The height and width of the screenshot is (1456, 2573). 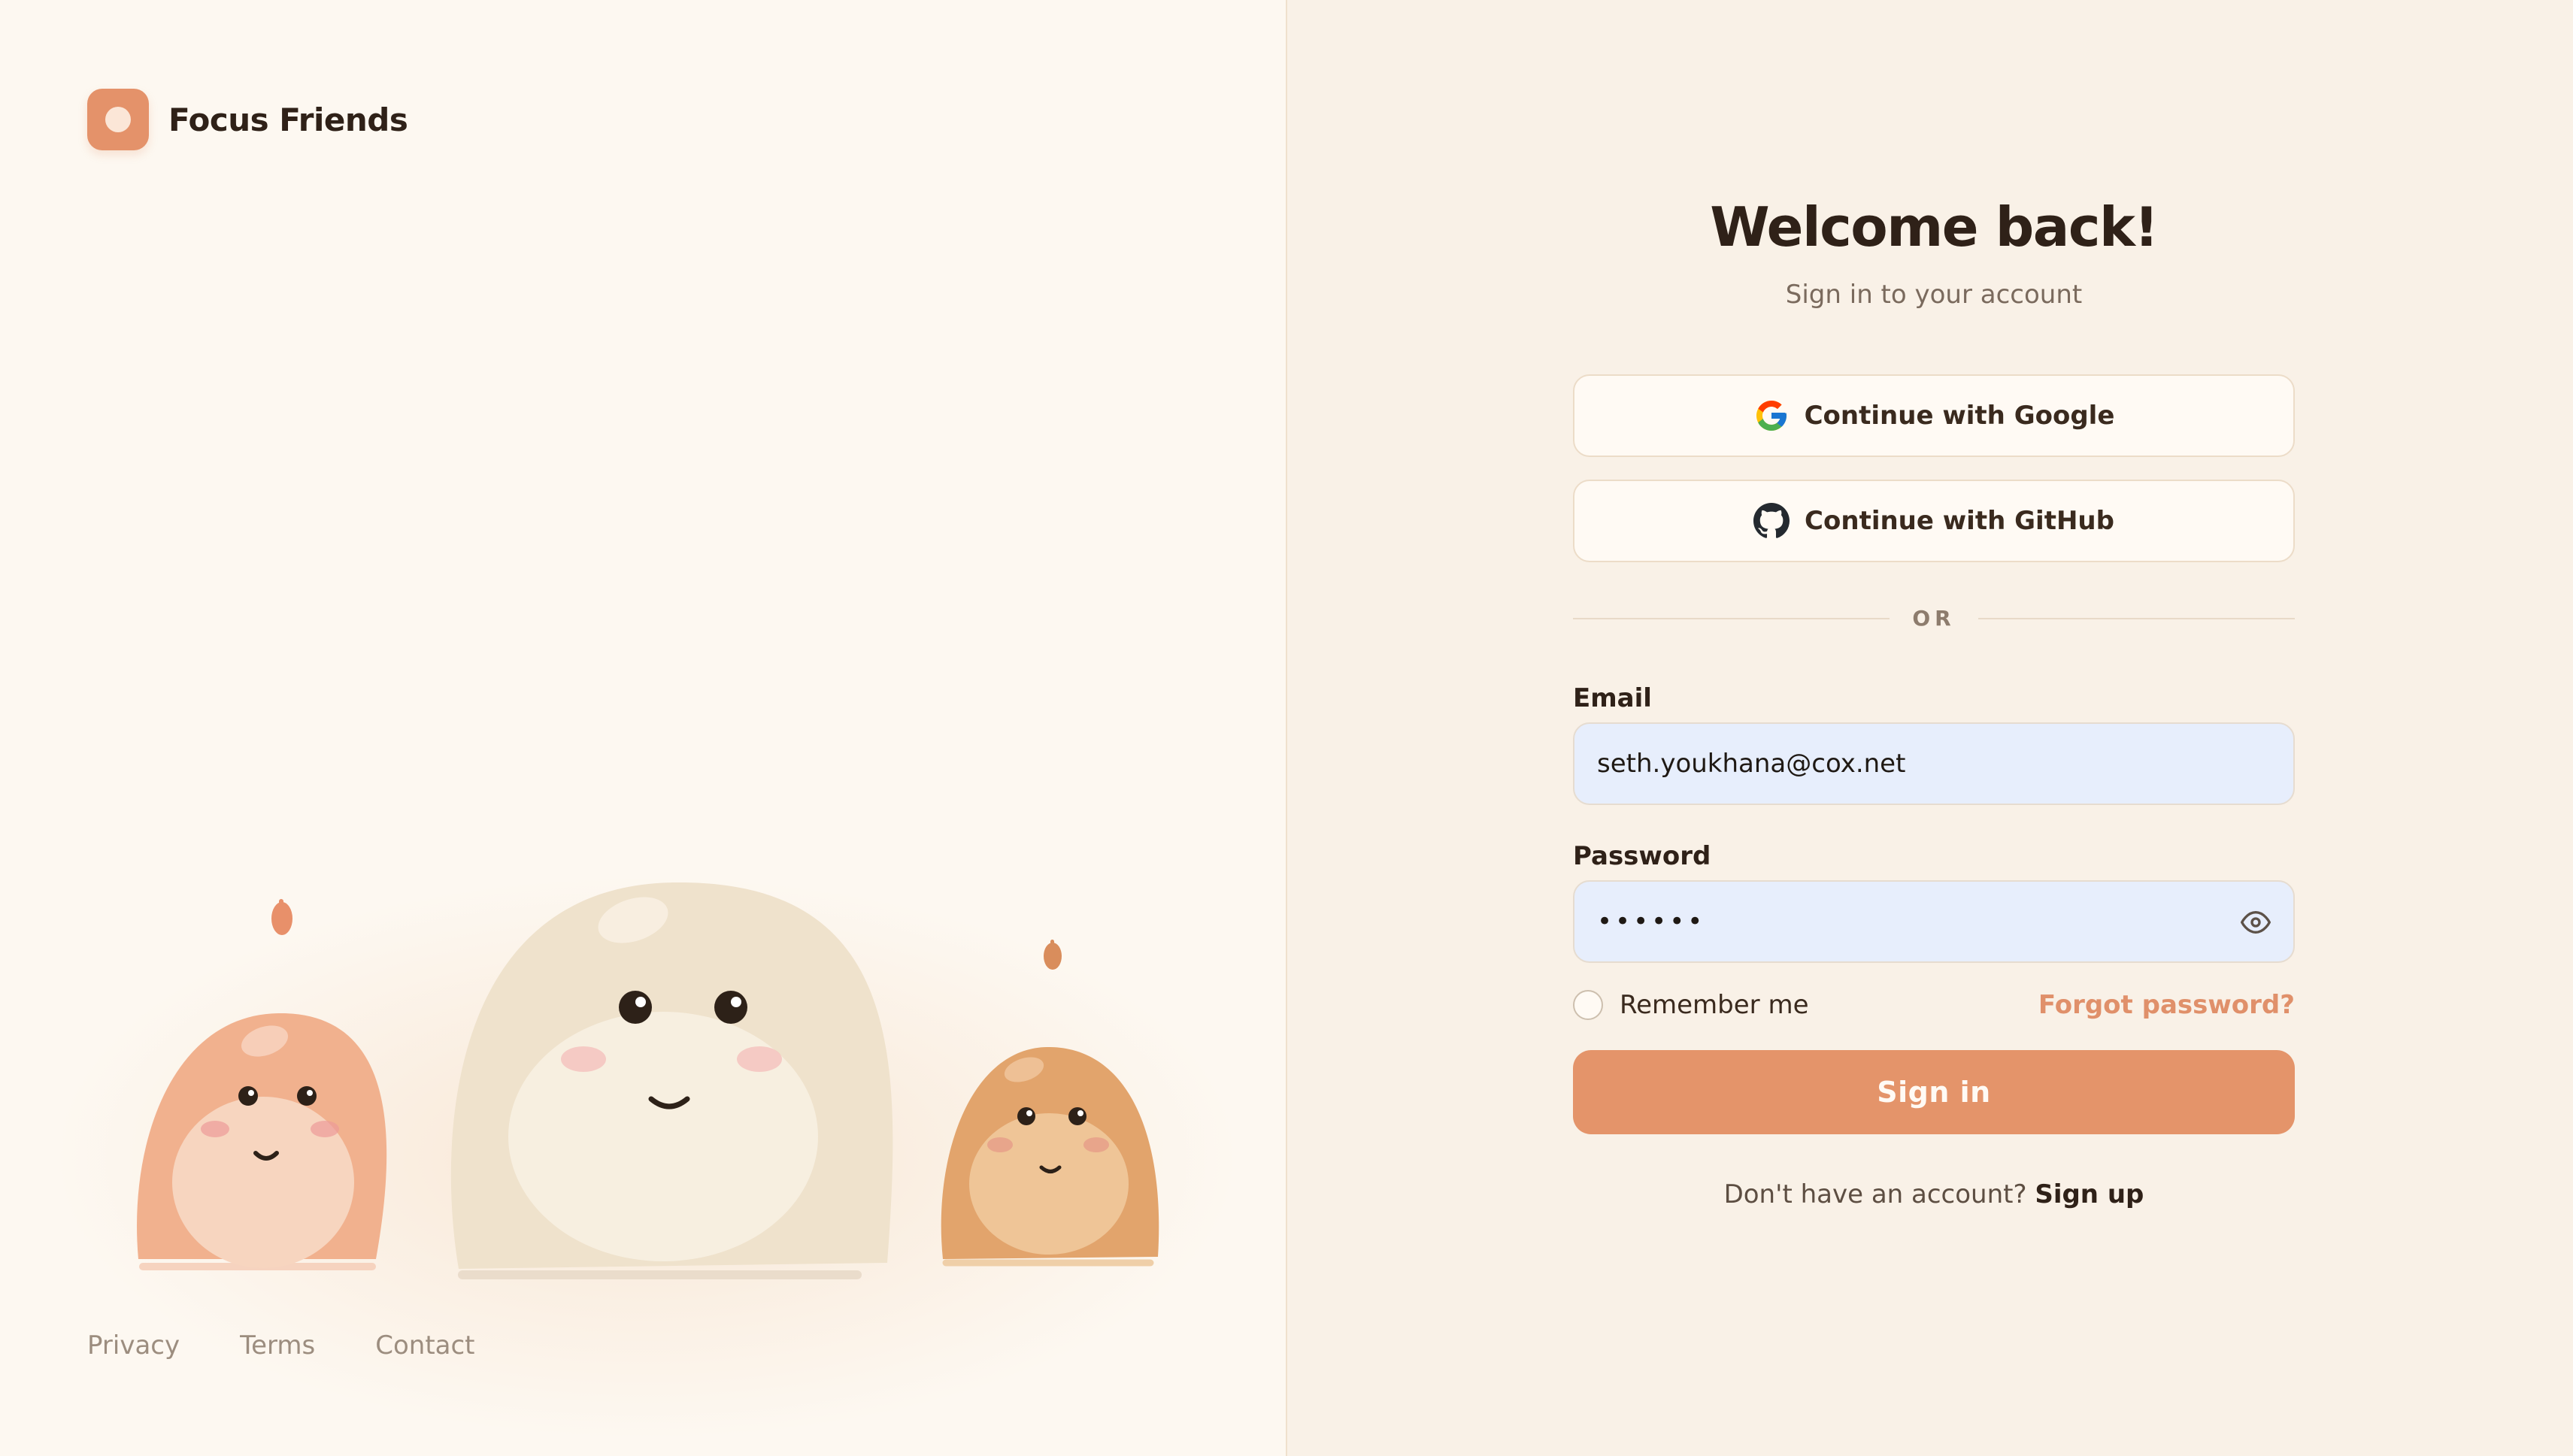 I want to click on signup-prompt: Don't have an account? Sign up, so click(x=1934, y=1194).